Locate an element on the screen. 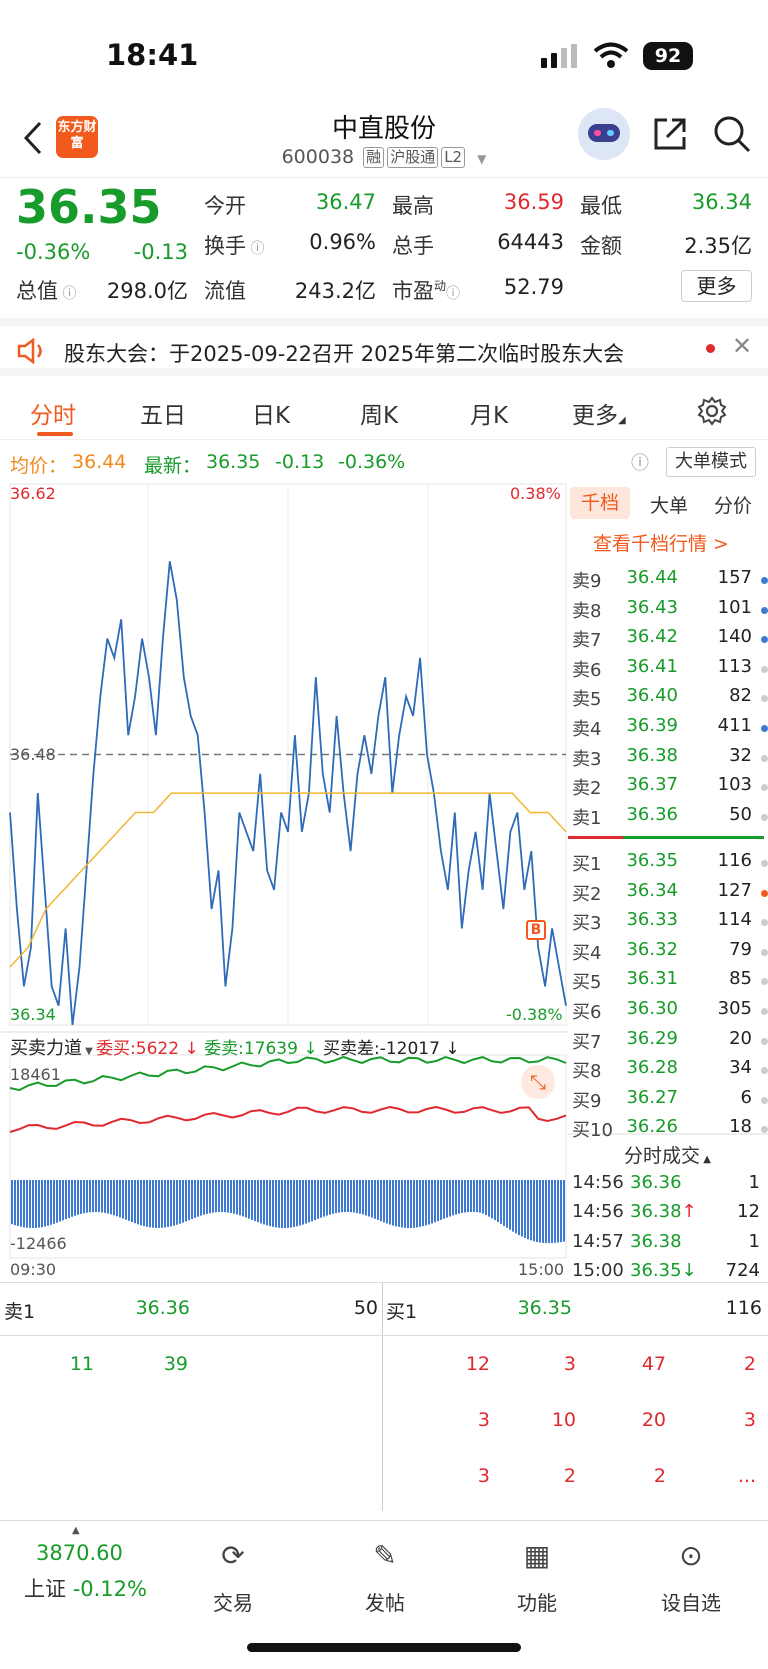  share-icon is located at coordinates (670, 134).